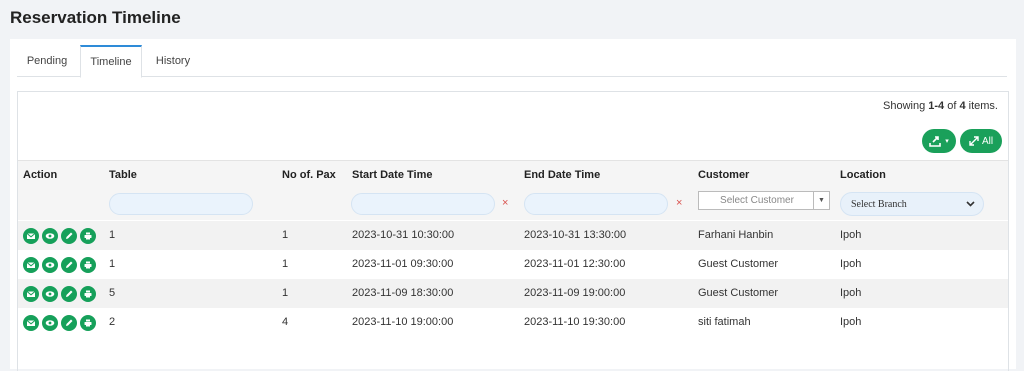  Describe the element at coordinates (403, 322) in the screenshot. I see `cell-start: 2023-11-10 19:00:00` at that location.